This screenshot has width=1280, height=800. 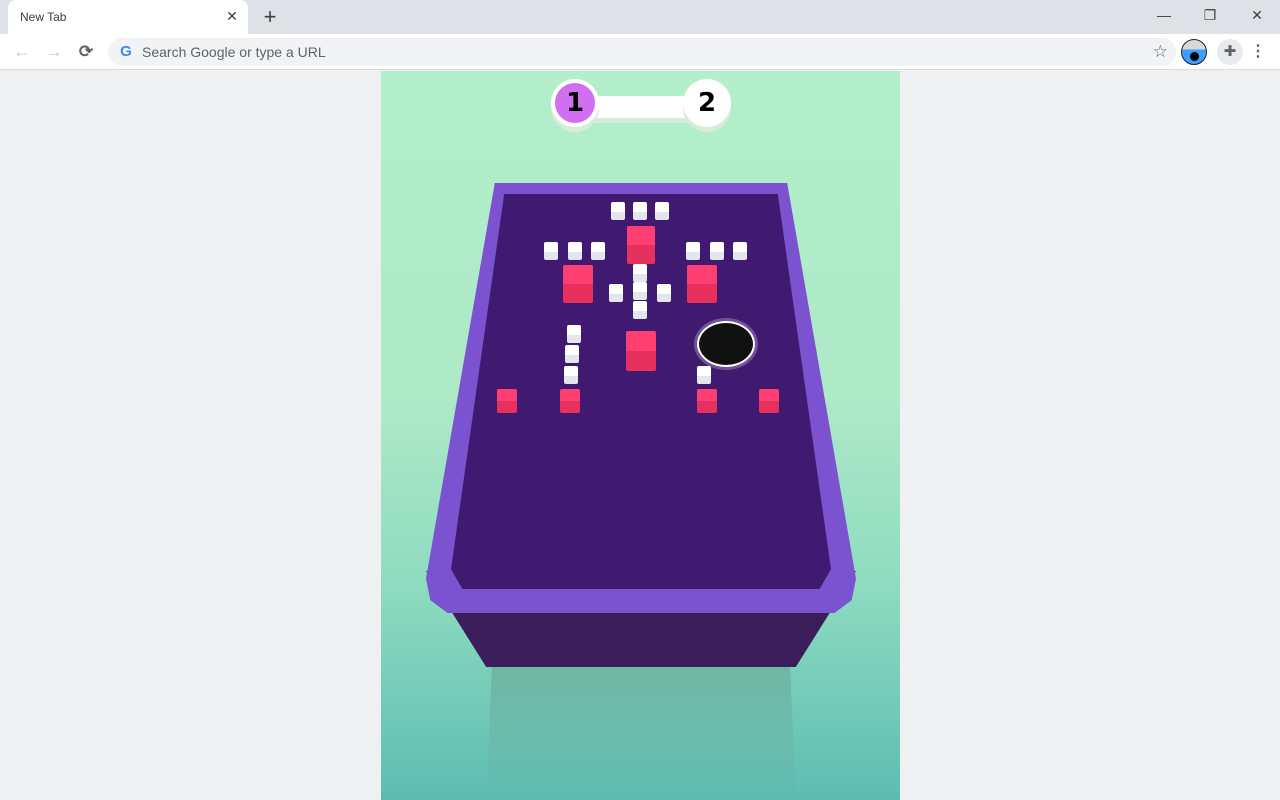 I want to click on restore-button: ❐, so click(x=1210, y=15).